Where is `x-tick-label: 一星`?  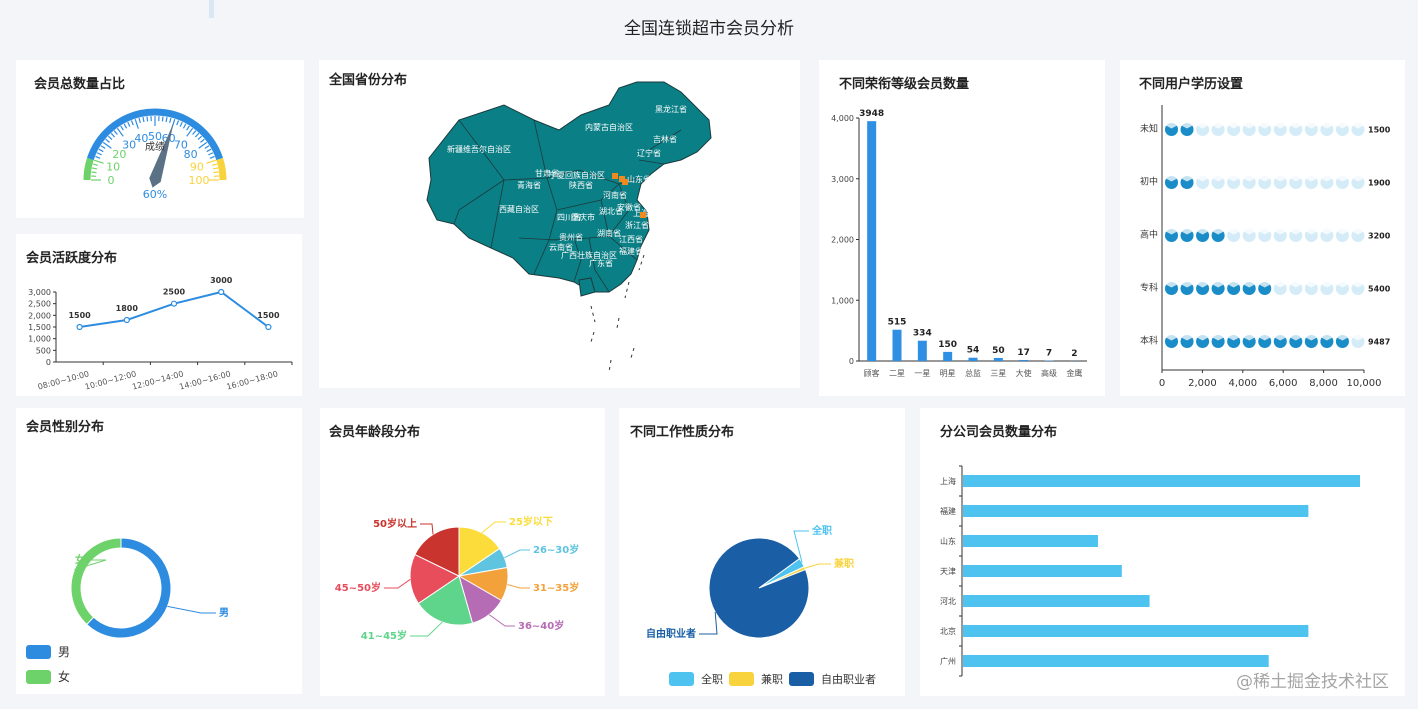
x-tick-label: 一星 is located at coordinates (922, 373).